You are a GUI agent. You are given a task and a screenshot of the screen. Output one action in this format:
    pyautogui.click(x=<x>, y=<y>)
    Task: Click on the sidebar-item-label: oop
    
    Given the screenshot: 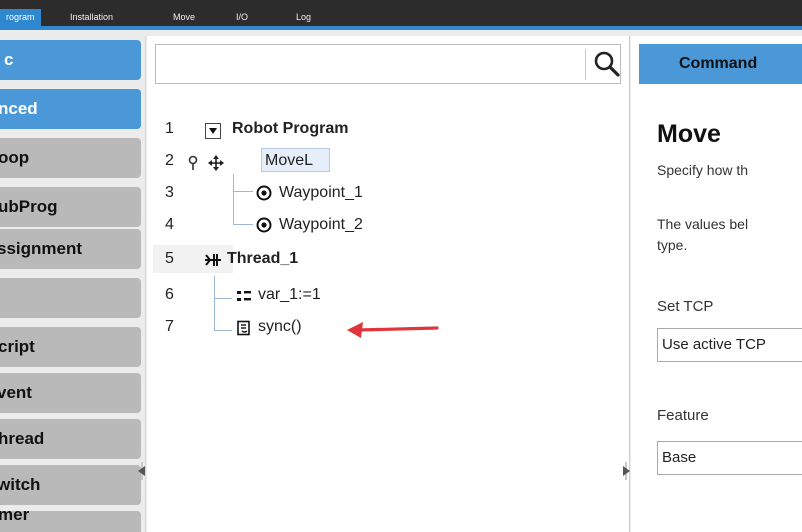 What is the action you would take?
    pyautogui.click(x=15, y=157)
    